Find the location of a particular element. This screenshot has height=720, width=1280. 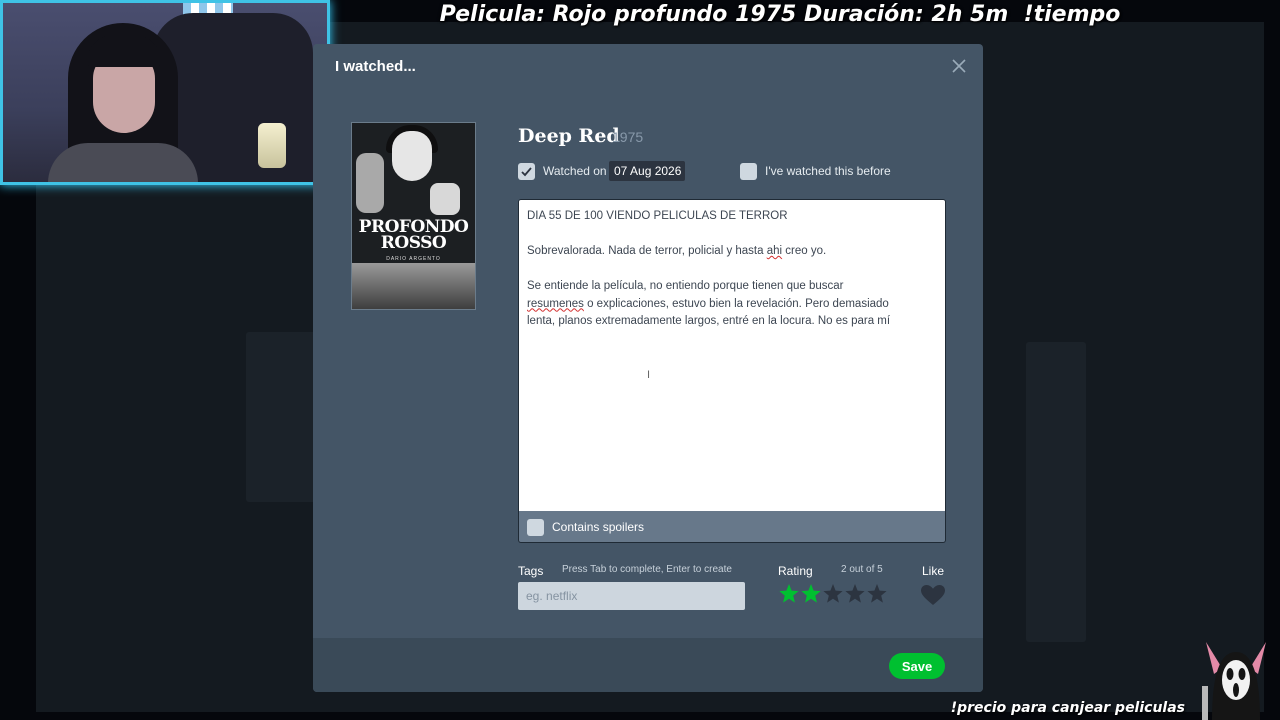

like-label: Like is located at coordinates (933, 571).